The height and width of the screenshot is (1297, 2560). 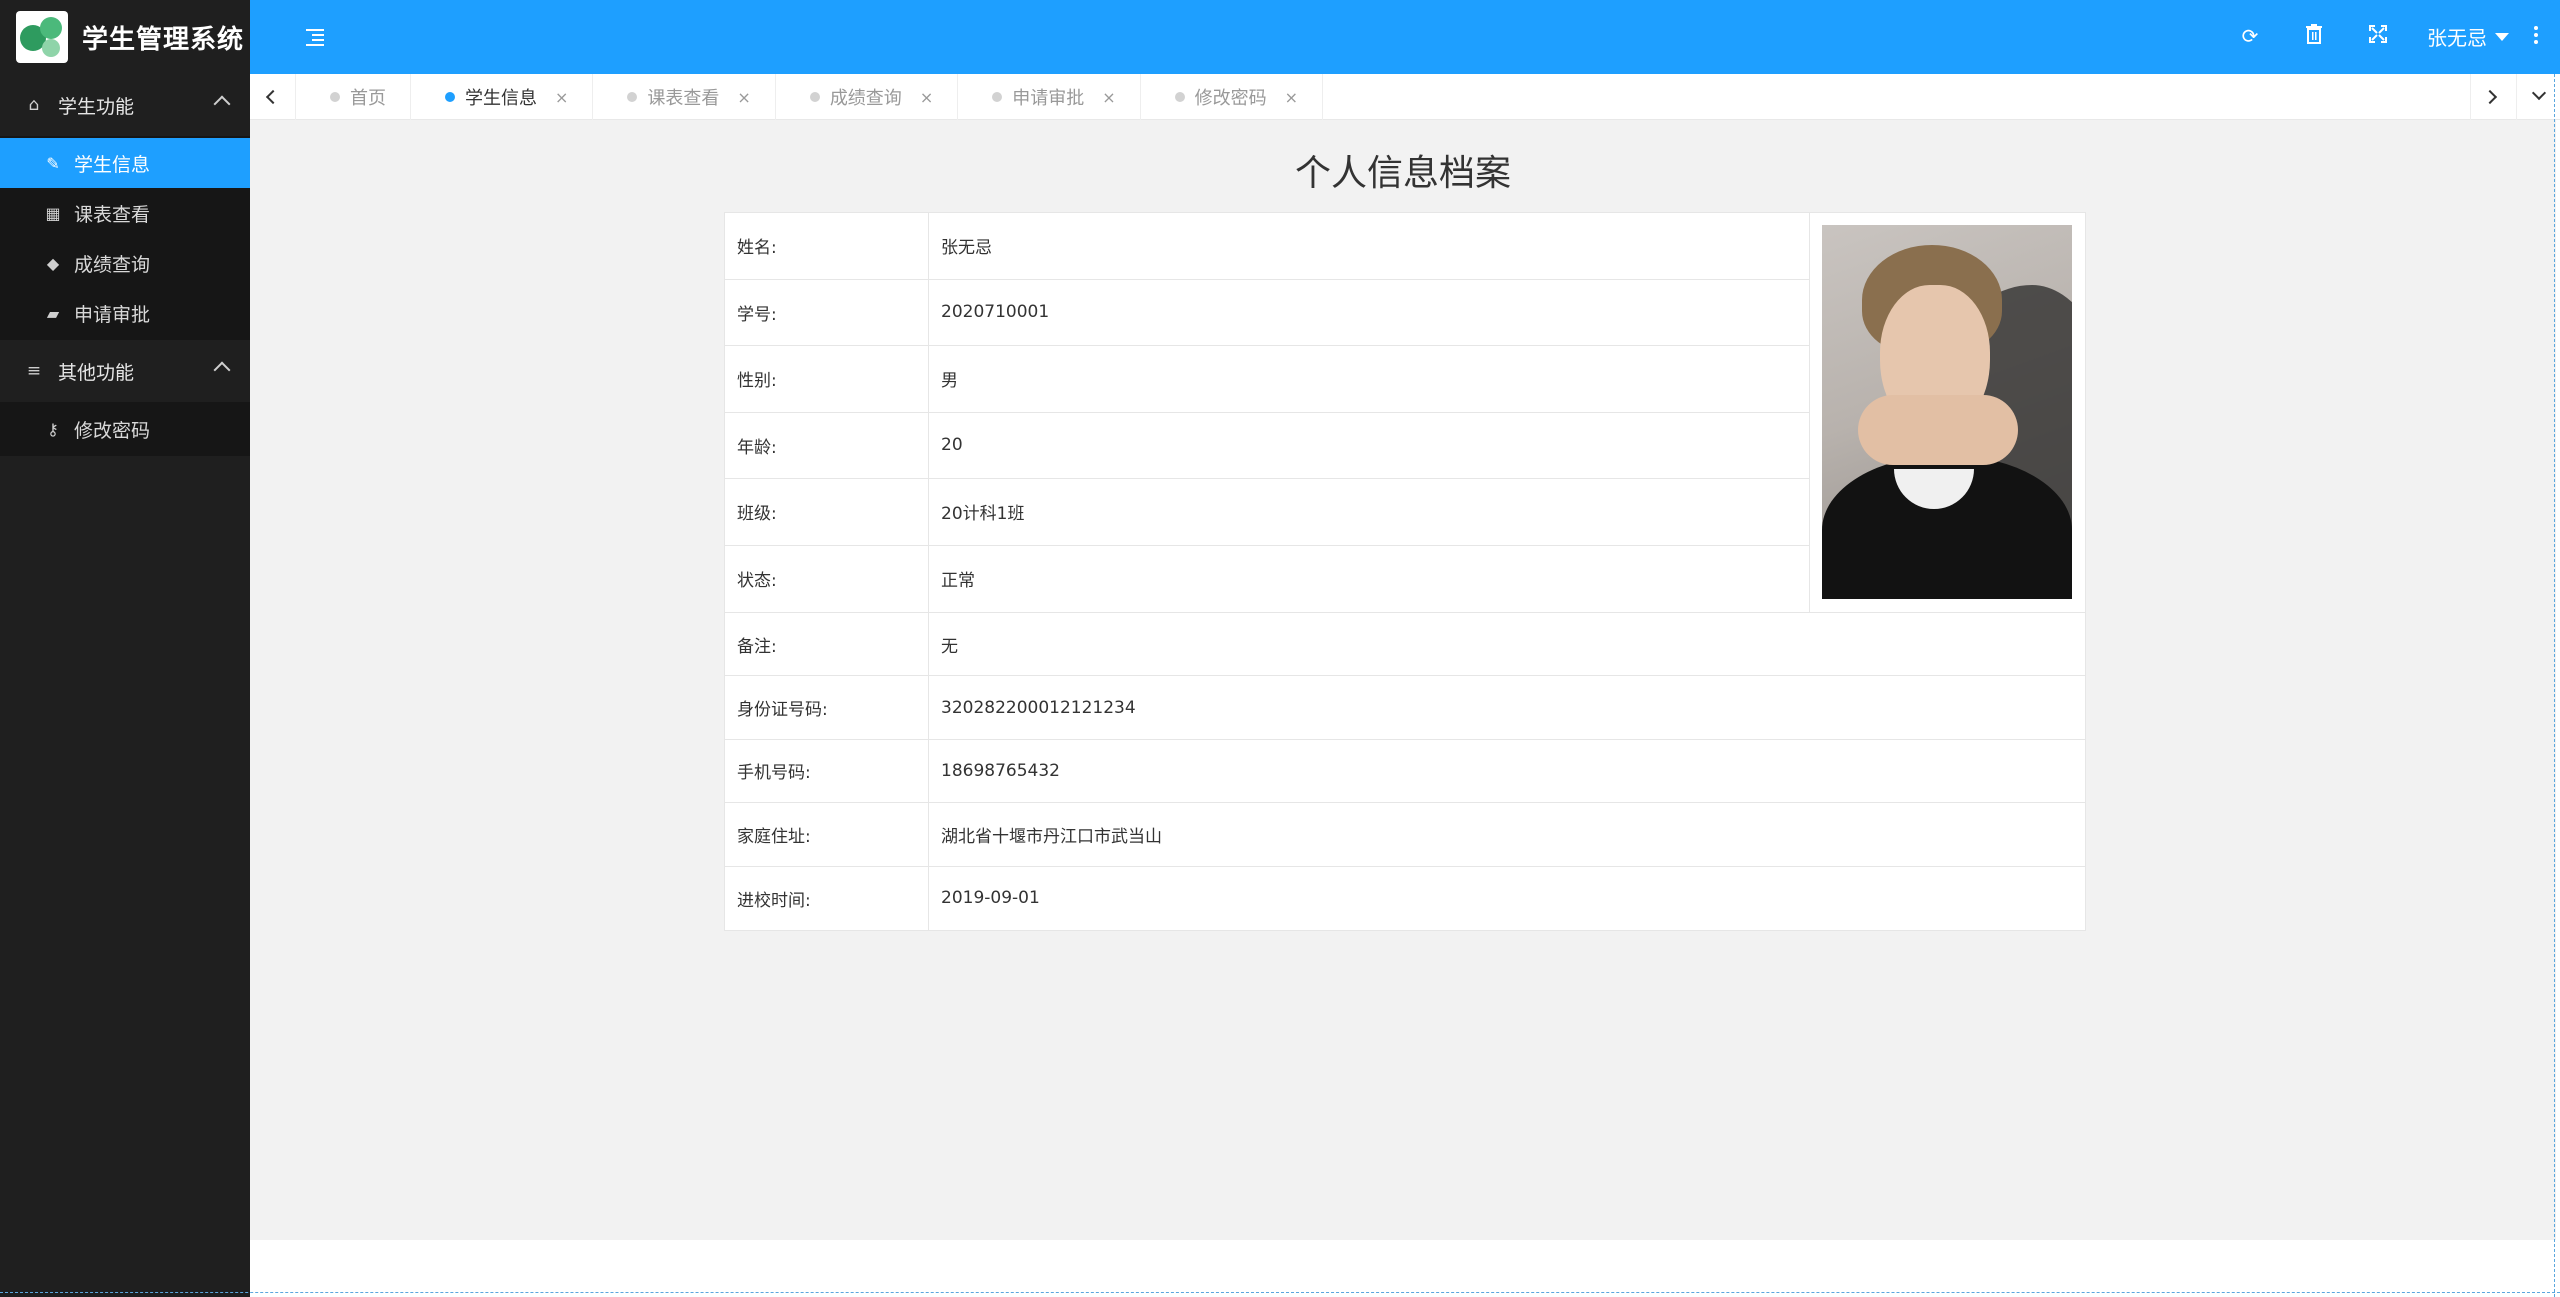 I want to click on edit-icon: ✎, so click(x=53, y=163).